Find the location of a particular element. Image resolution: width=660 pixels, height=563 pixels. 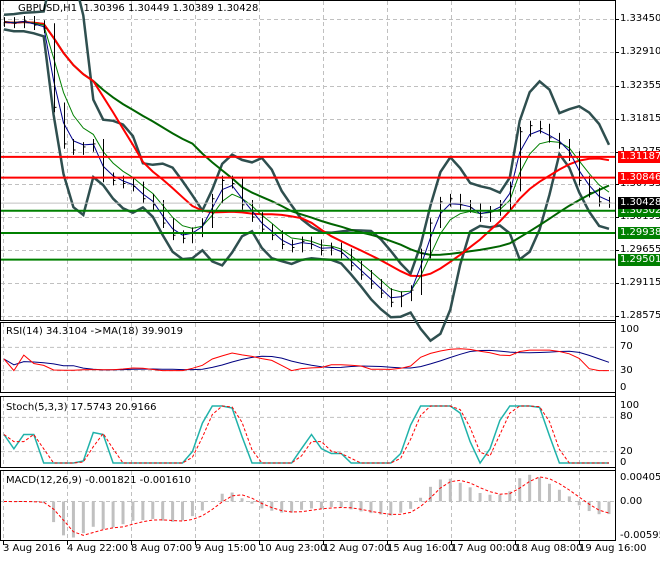

y-tick-label: 1.32910 is located at coordinates (640, 51).